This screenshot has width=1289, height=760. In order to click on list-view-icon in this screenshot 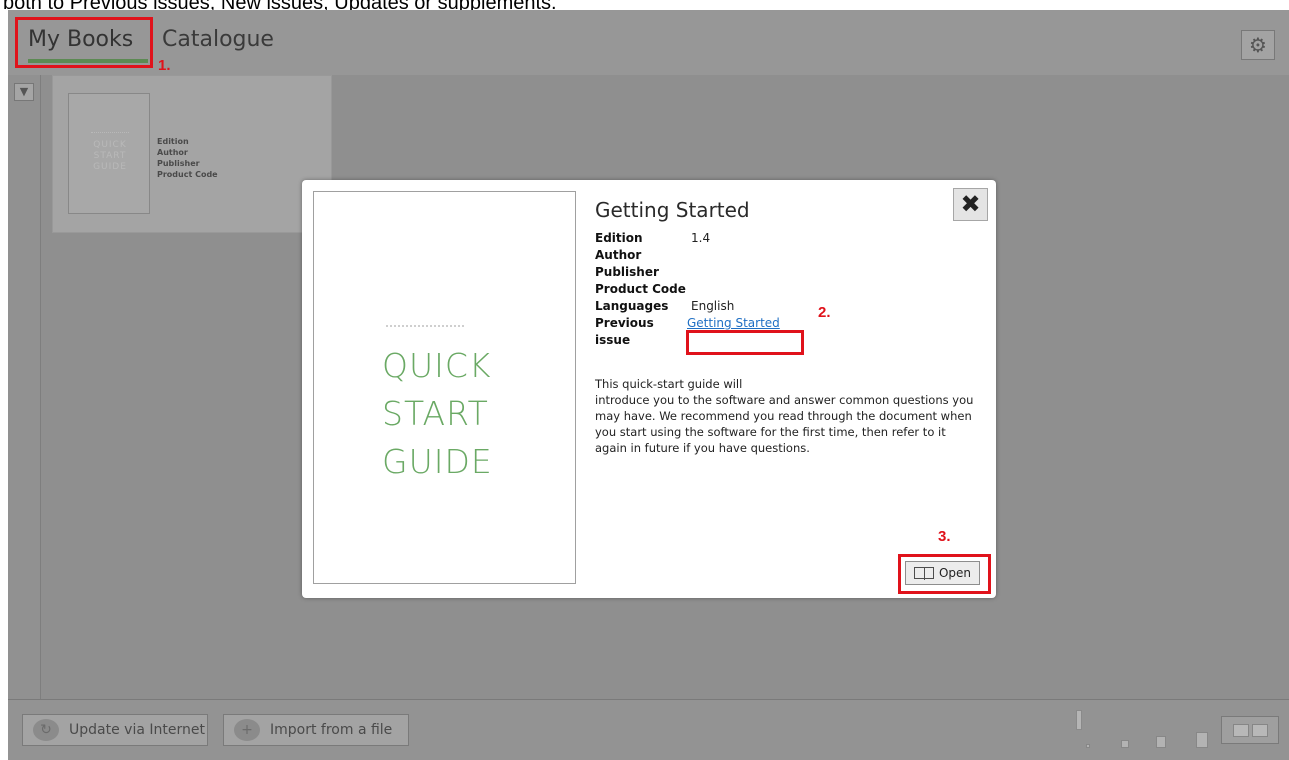, I will do `click(1259, 730)`.